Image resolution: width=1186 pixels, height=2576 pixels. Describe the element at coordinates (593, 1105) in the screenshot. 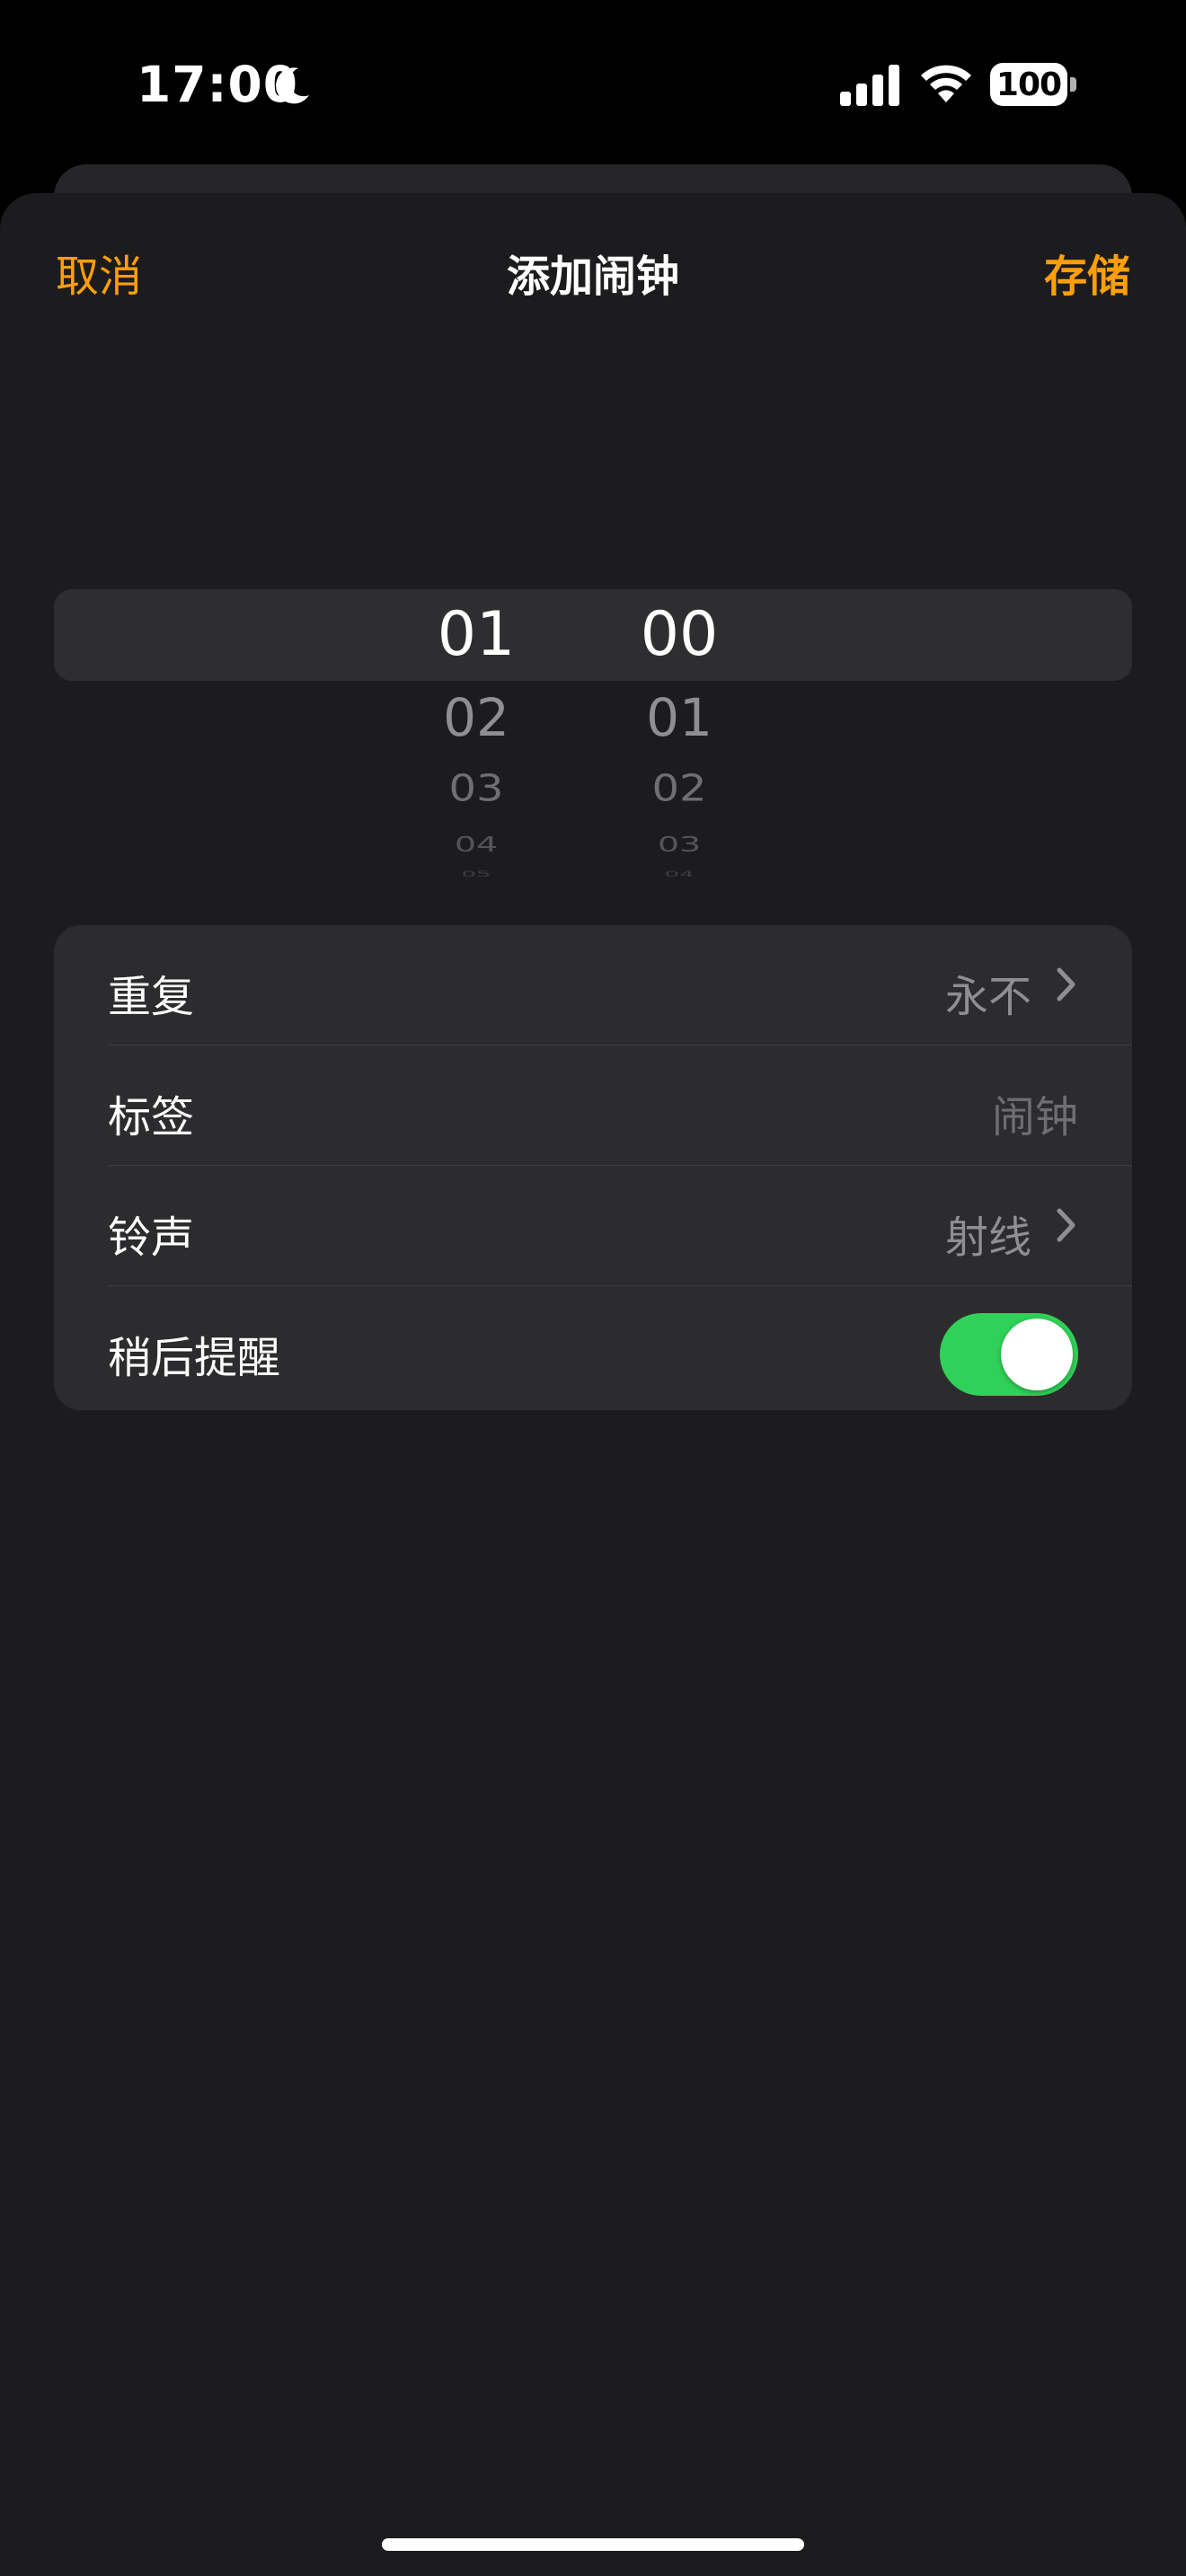

I see `label-row: 标签 闹钟` at that location.